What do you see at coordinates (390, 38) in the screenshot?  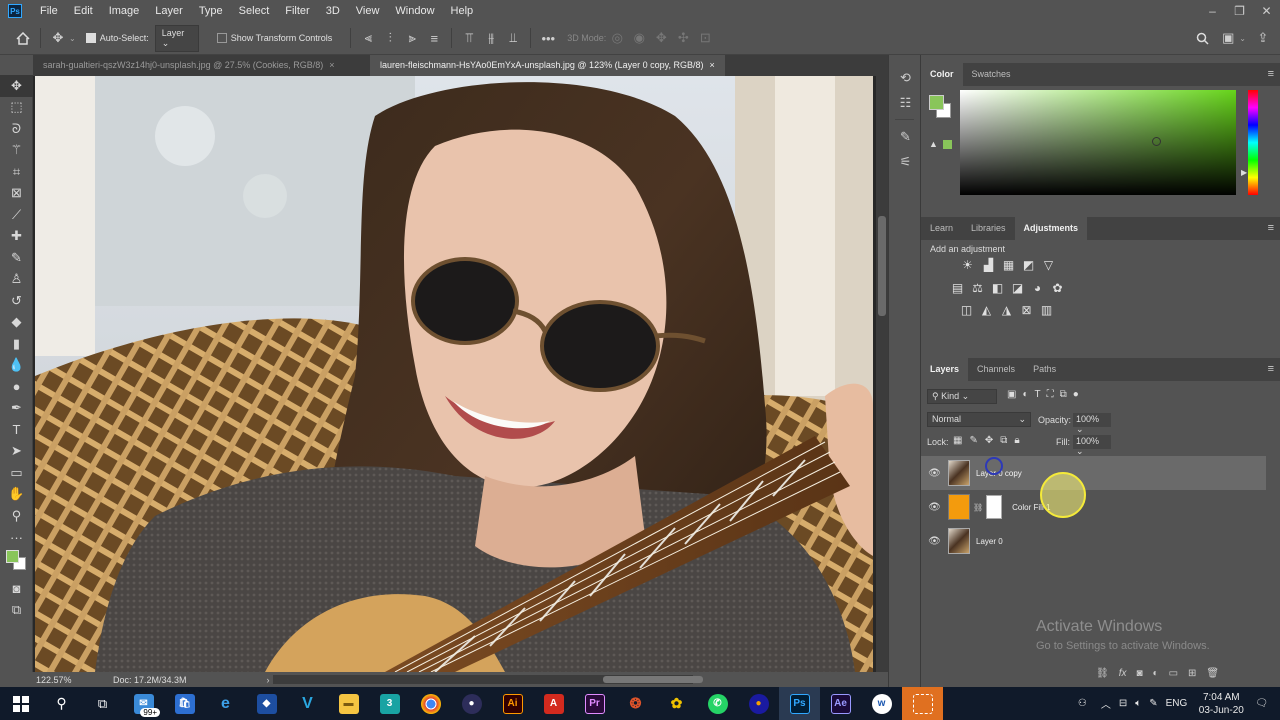 I see `align-hcenter-icon: ⫶` at bounding box center [390, 38].